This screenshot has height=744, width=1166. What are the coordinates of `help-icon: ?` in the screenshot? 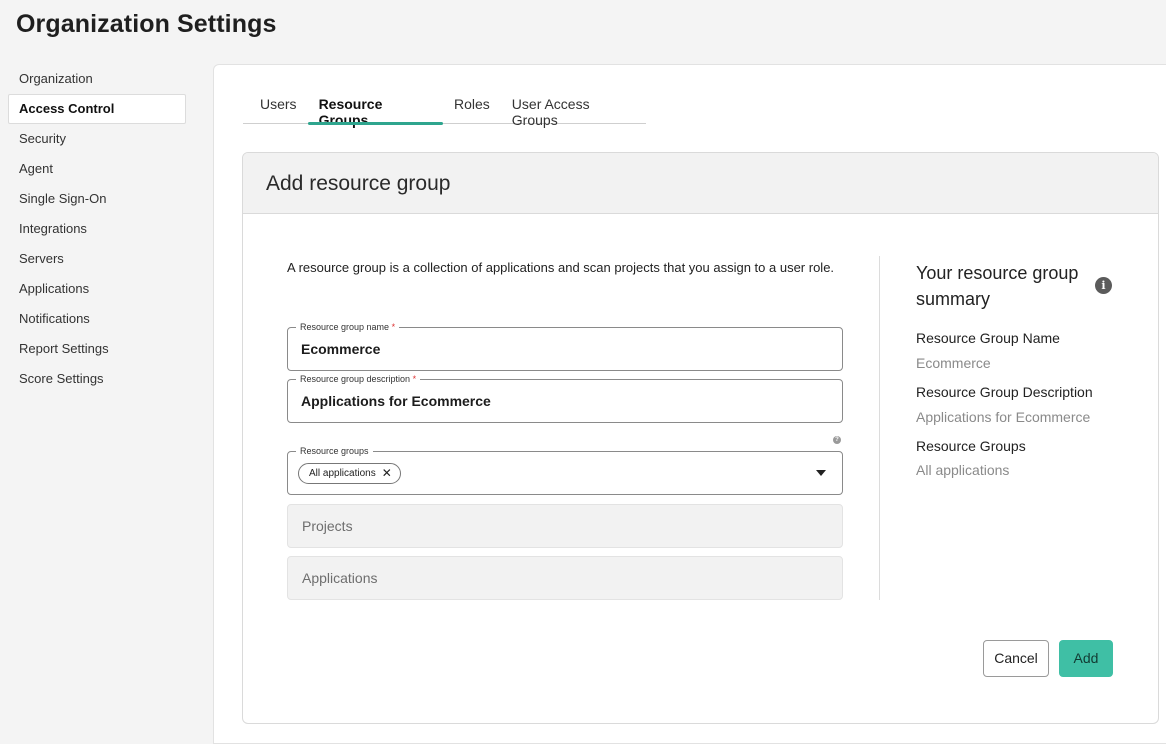 It's located at (837, 440).